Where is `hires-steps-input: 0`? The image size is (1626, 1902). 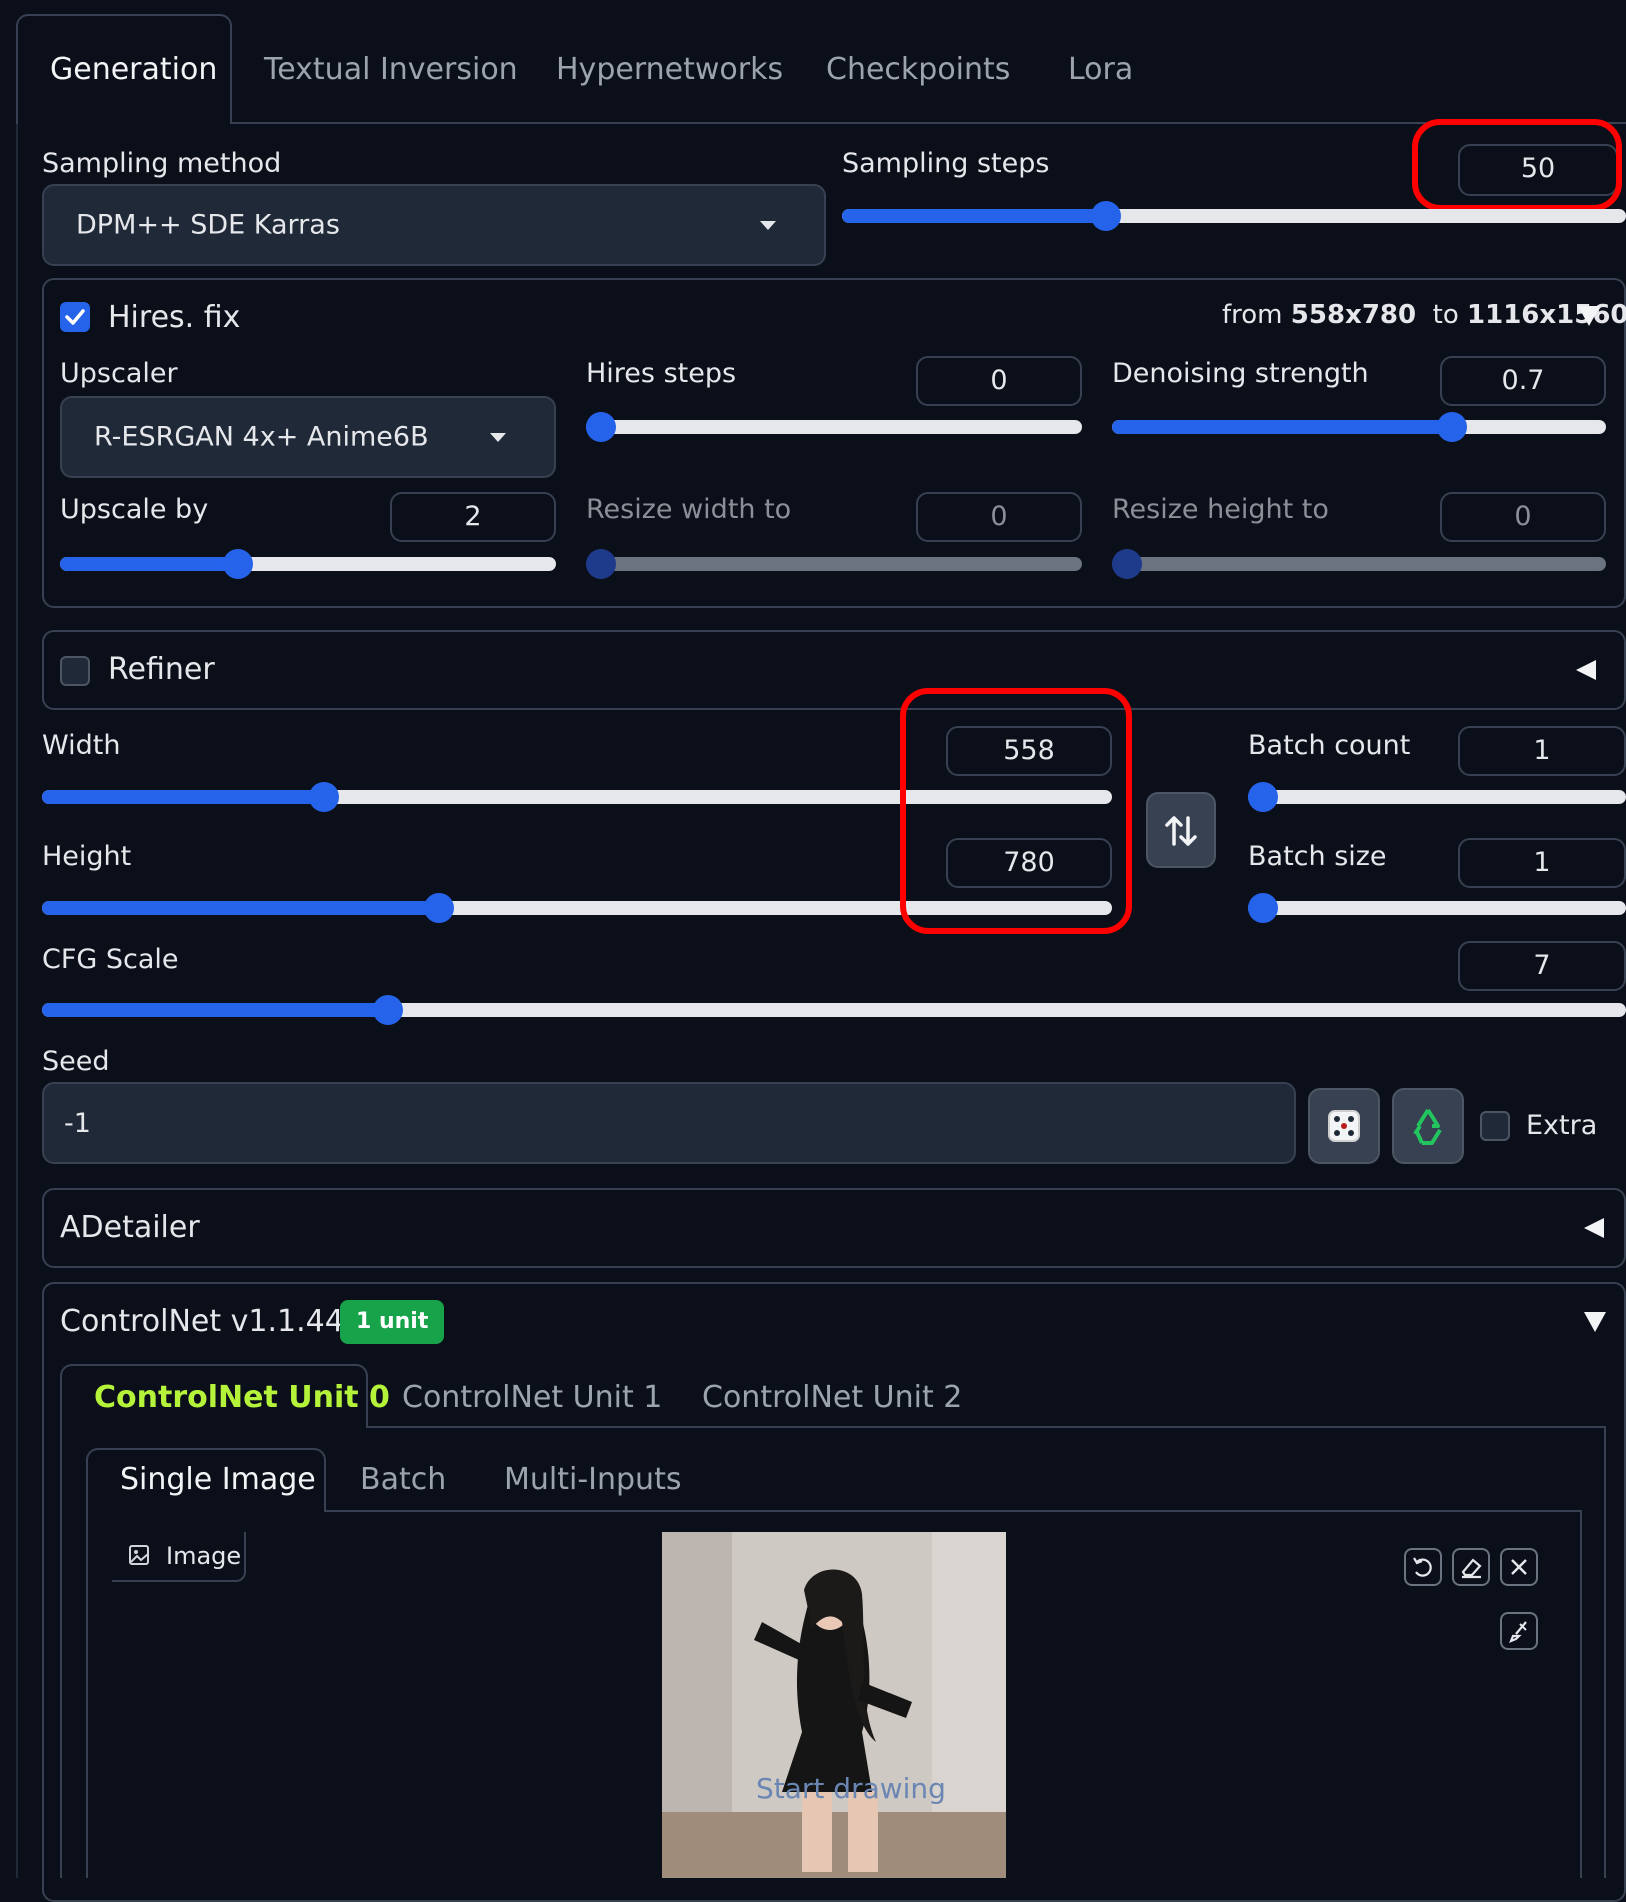
hires-steps-input: 0 is located at coordinates (999, 381).